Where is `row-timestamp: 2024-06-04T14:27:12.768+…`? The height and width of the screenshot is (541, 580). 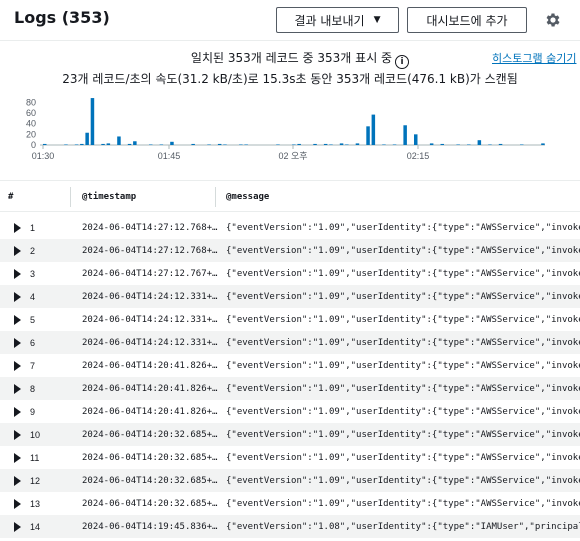 row-timestamp: 2024-06-04T14:27:12.768+… is located at coordinates (150, 251).